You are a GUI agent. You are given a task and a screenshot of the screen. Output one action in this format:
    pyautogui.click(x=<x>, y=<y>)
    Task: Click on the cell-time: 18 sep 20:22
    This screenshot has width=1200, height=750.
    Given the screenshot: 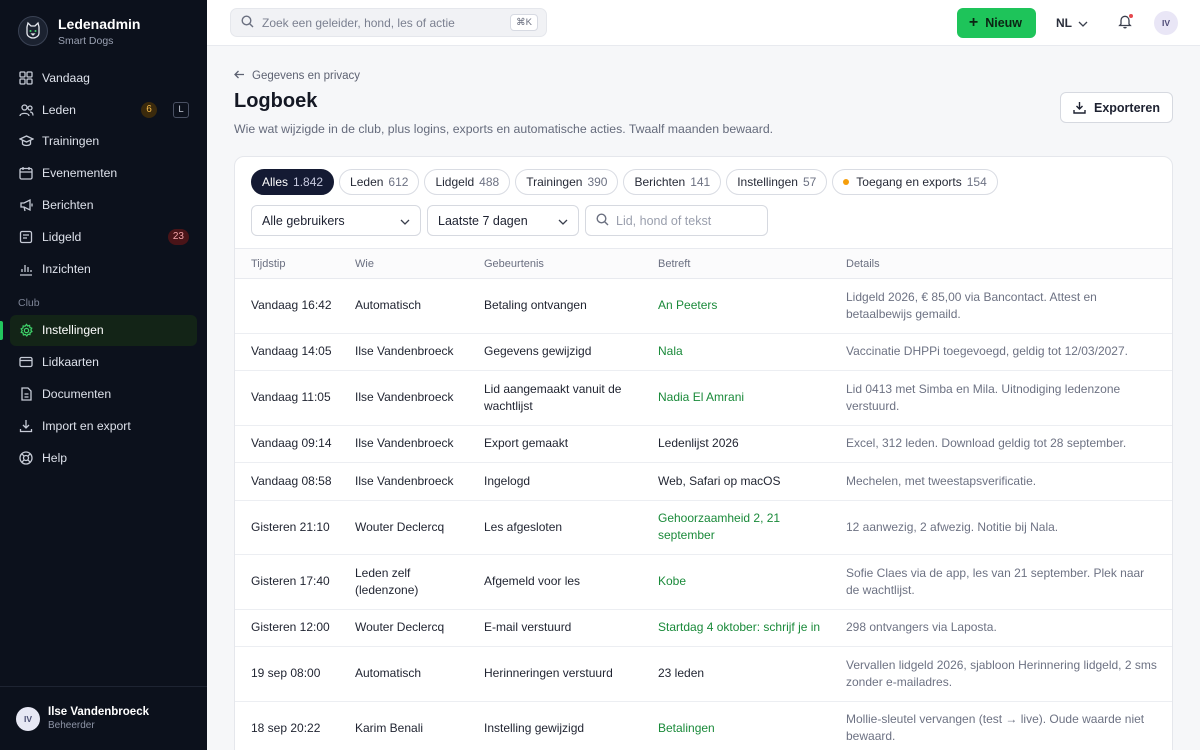 What is the action you would take?
    pyautogui.click(x=295, y=725)
    